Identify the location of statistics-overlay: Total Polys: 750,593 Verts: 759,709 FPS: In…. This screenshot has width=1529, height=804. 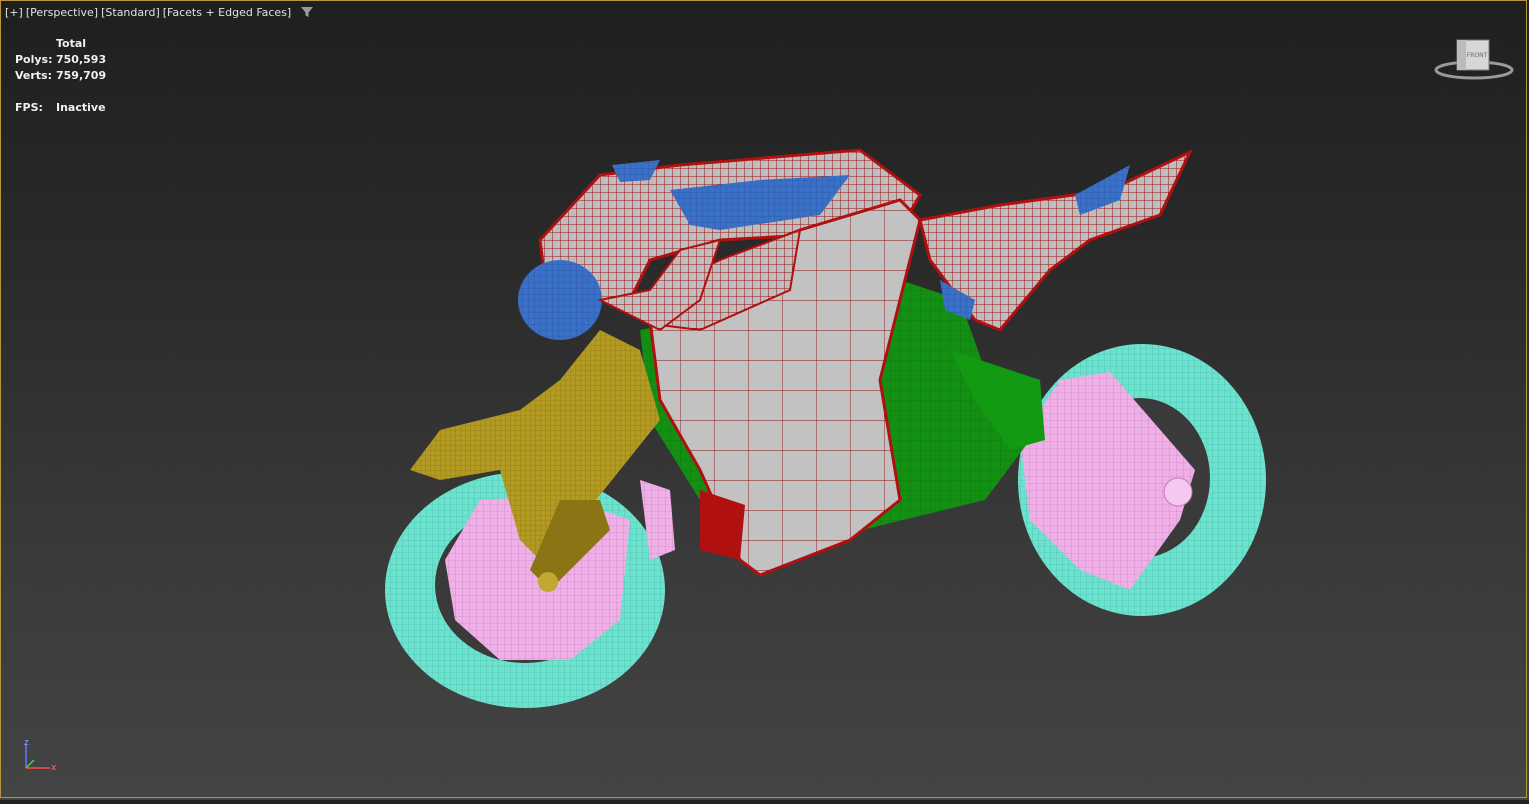
(60, 76).